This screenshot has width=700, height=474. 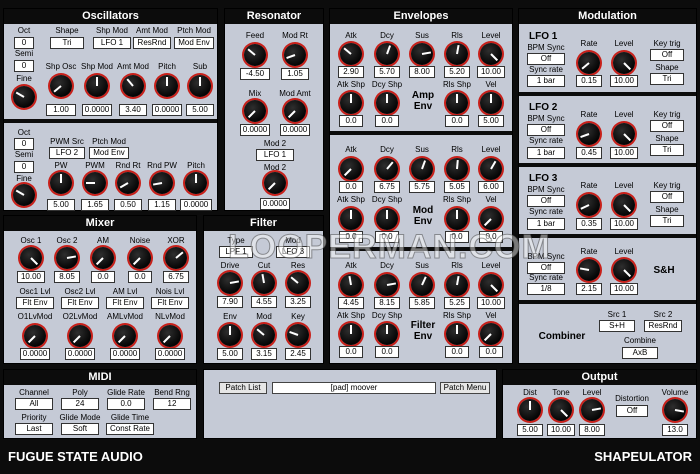 I want to click on osc1-ptch-mod-select: Mod Env, so click(x=194, y=43).